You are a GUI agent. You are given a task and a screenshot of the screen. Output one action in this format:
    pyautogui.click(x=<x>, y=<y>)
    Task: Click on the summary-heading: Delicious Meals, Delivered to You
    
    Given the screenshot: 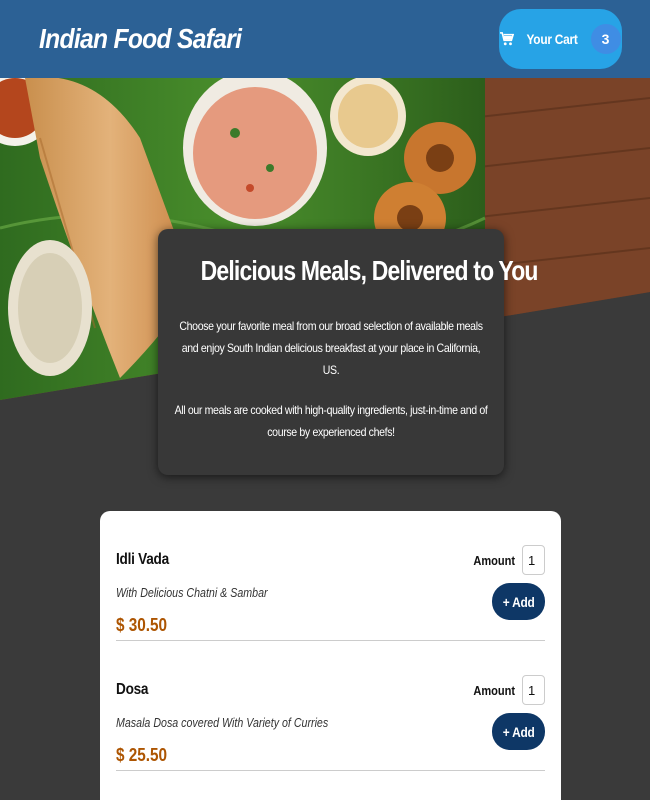 What is the action you would take?
    pyautogui.click(x=369, y=270)
    